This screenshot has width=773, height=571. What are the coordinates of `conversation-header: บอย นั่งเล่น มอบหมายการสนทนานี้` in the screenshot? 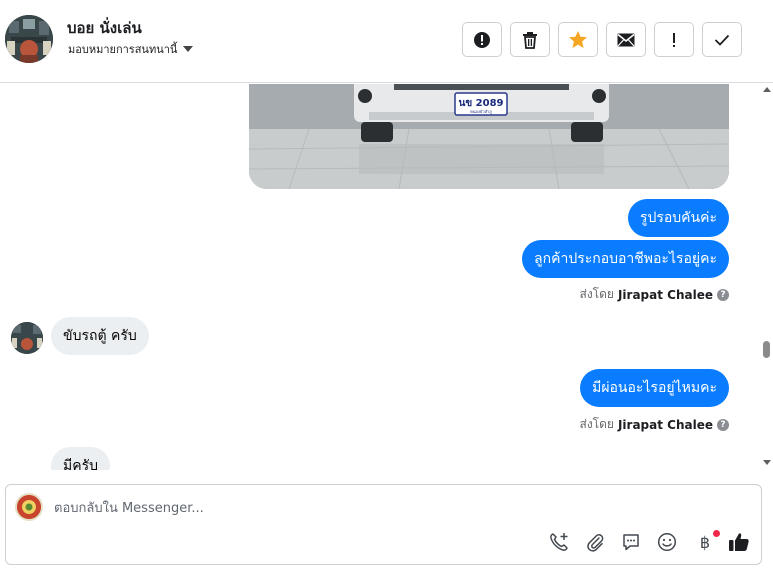 It's located at (386, 41).